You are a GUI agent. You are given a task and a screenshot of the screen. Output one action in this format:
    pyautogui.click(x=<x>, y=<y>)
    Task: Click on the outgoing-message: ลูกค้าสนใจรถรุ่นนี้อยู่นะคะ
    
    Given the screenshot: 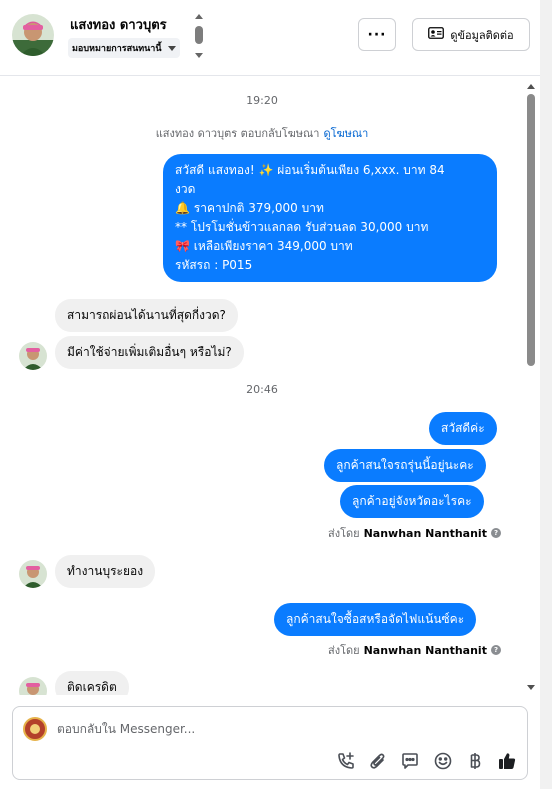 What is the action you would take?
    pyautogui.click(x=405, y=465)
    